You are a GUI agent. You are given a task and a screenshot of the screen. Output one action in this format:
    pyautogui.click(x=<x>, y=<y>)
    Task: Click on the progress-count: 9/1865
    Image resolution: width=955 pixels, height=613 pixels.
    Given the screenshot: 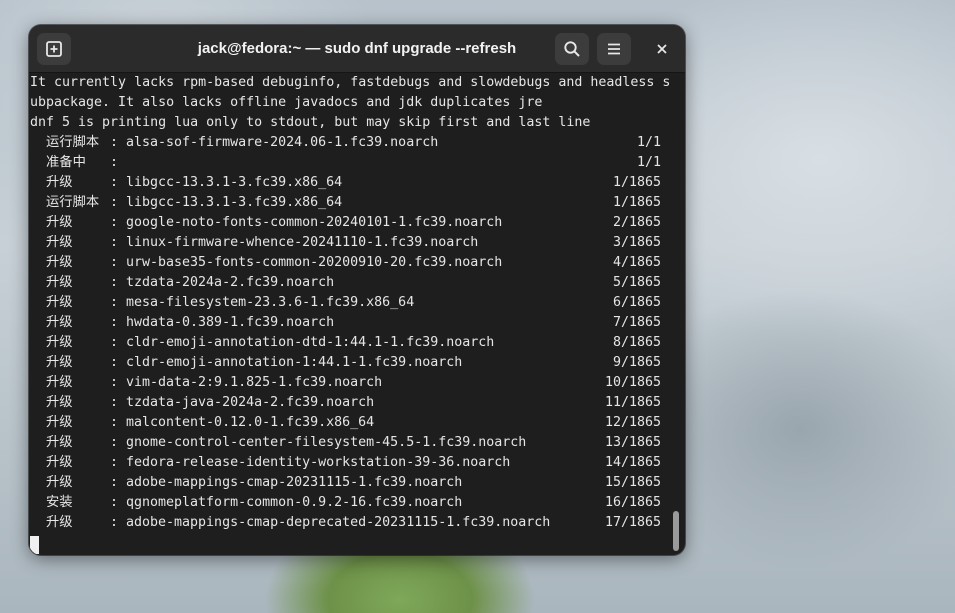 What is the action you would take?
    pyautogui.click(x=636, y=362)
    